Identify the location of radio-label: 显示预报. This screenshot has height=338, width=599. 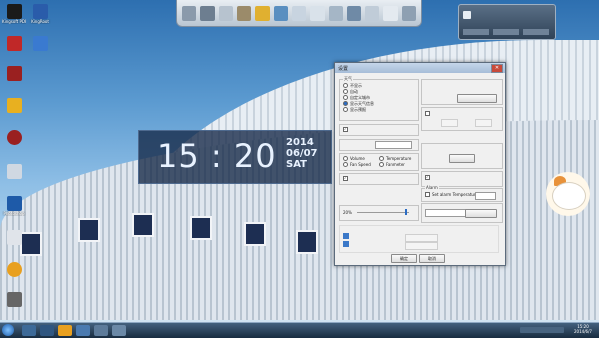
(358, 109).